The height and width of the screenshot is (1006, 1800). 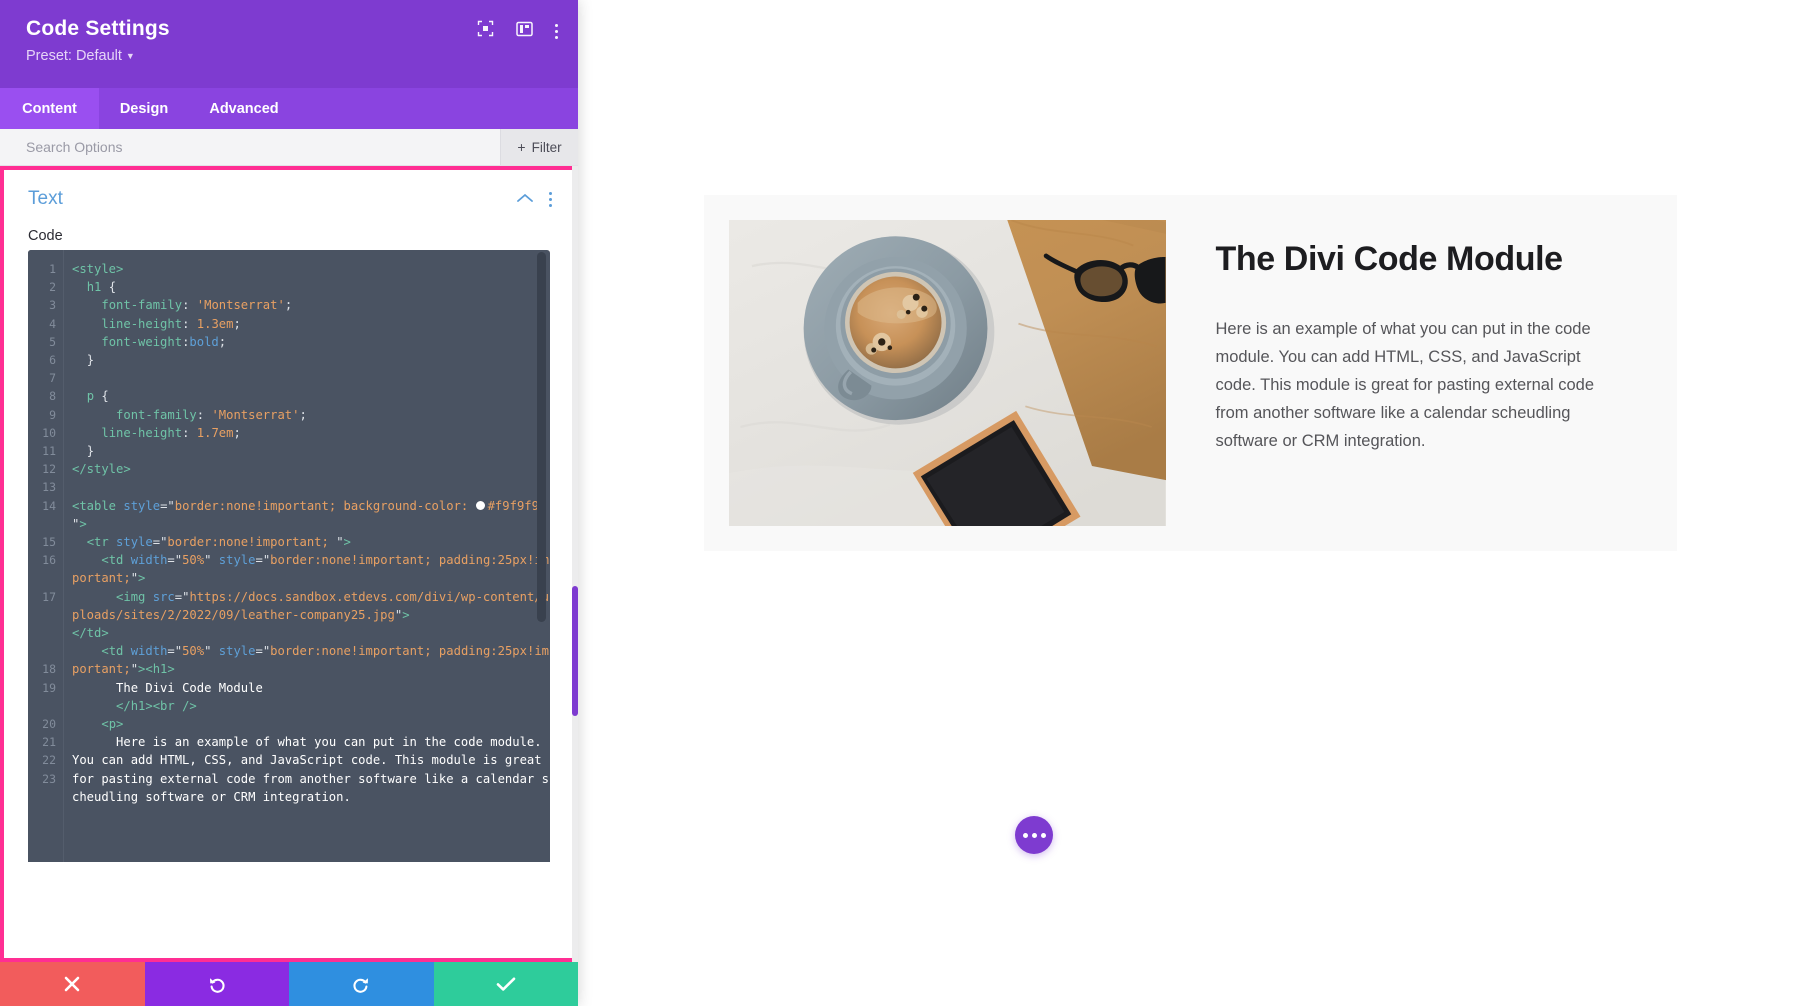 What do you see at coordinates (556, 31) in the screenshot?
I see `more-vertical-icon` at bounding box center [556, 31].